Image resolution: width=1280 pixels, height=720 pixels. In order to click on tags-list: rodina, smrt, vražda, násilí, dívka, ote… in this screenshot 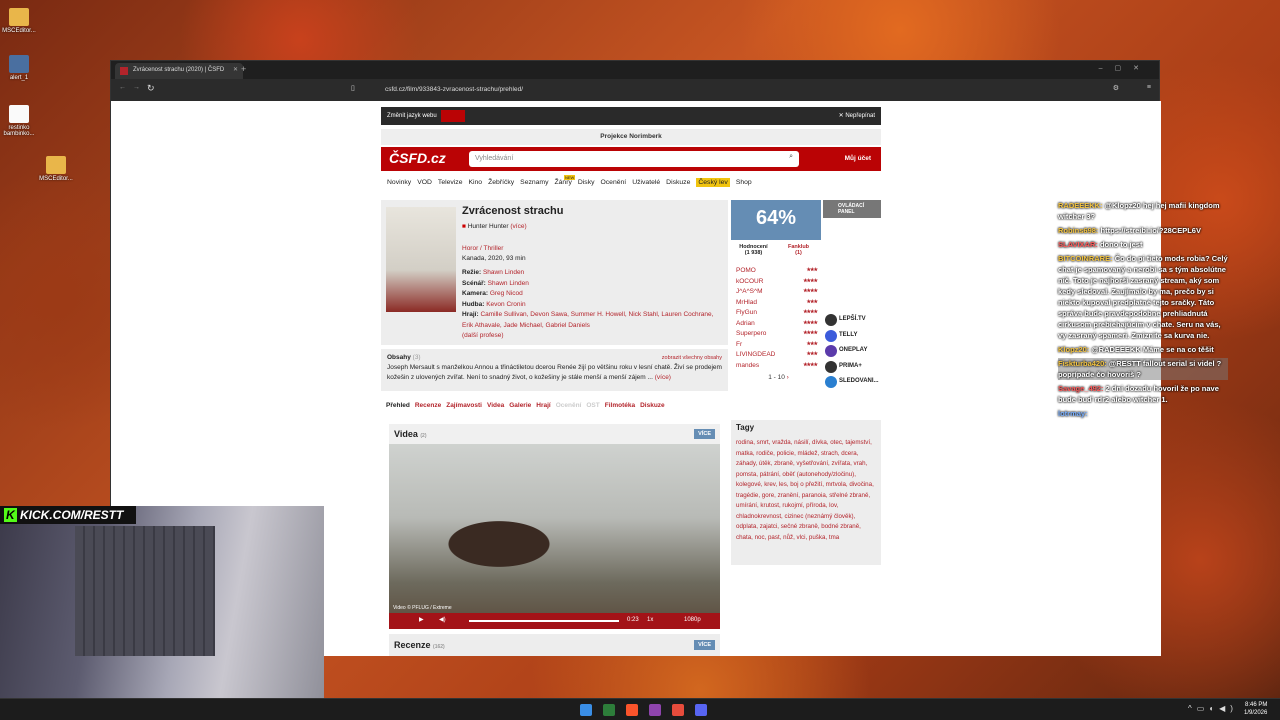, I will do `click(806, 490)`.